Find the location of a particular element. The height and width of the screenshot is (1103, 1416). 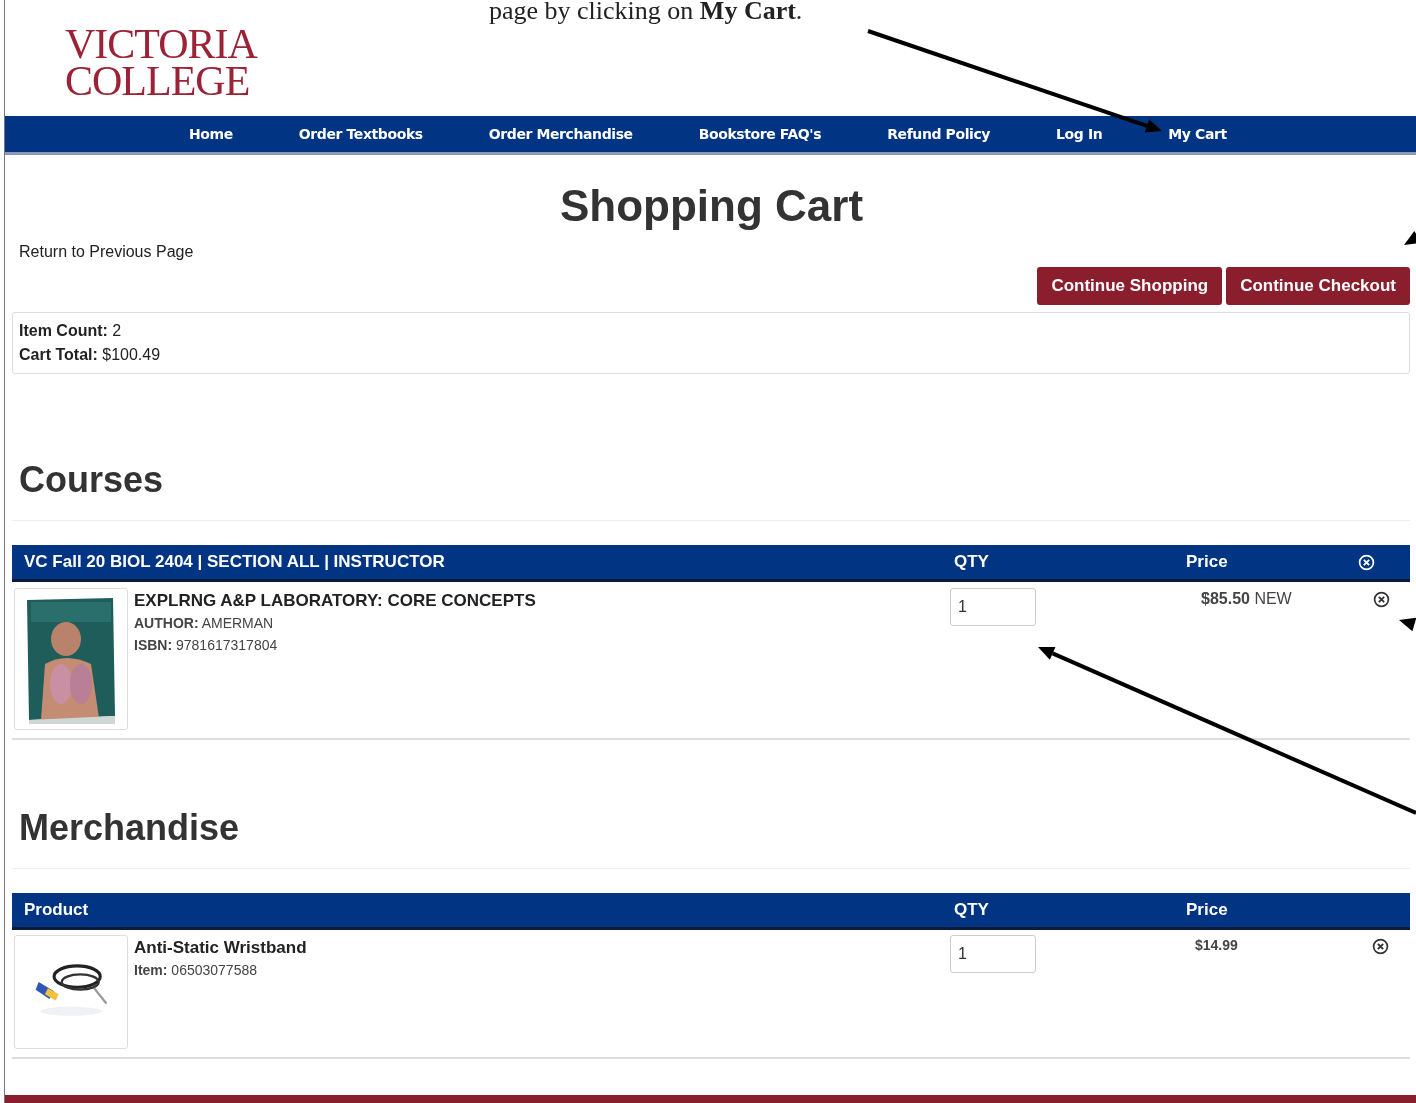

column-header: Product is located at coordinates (56, 910).